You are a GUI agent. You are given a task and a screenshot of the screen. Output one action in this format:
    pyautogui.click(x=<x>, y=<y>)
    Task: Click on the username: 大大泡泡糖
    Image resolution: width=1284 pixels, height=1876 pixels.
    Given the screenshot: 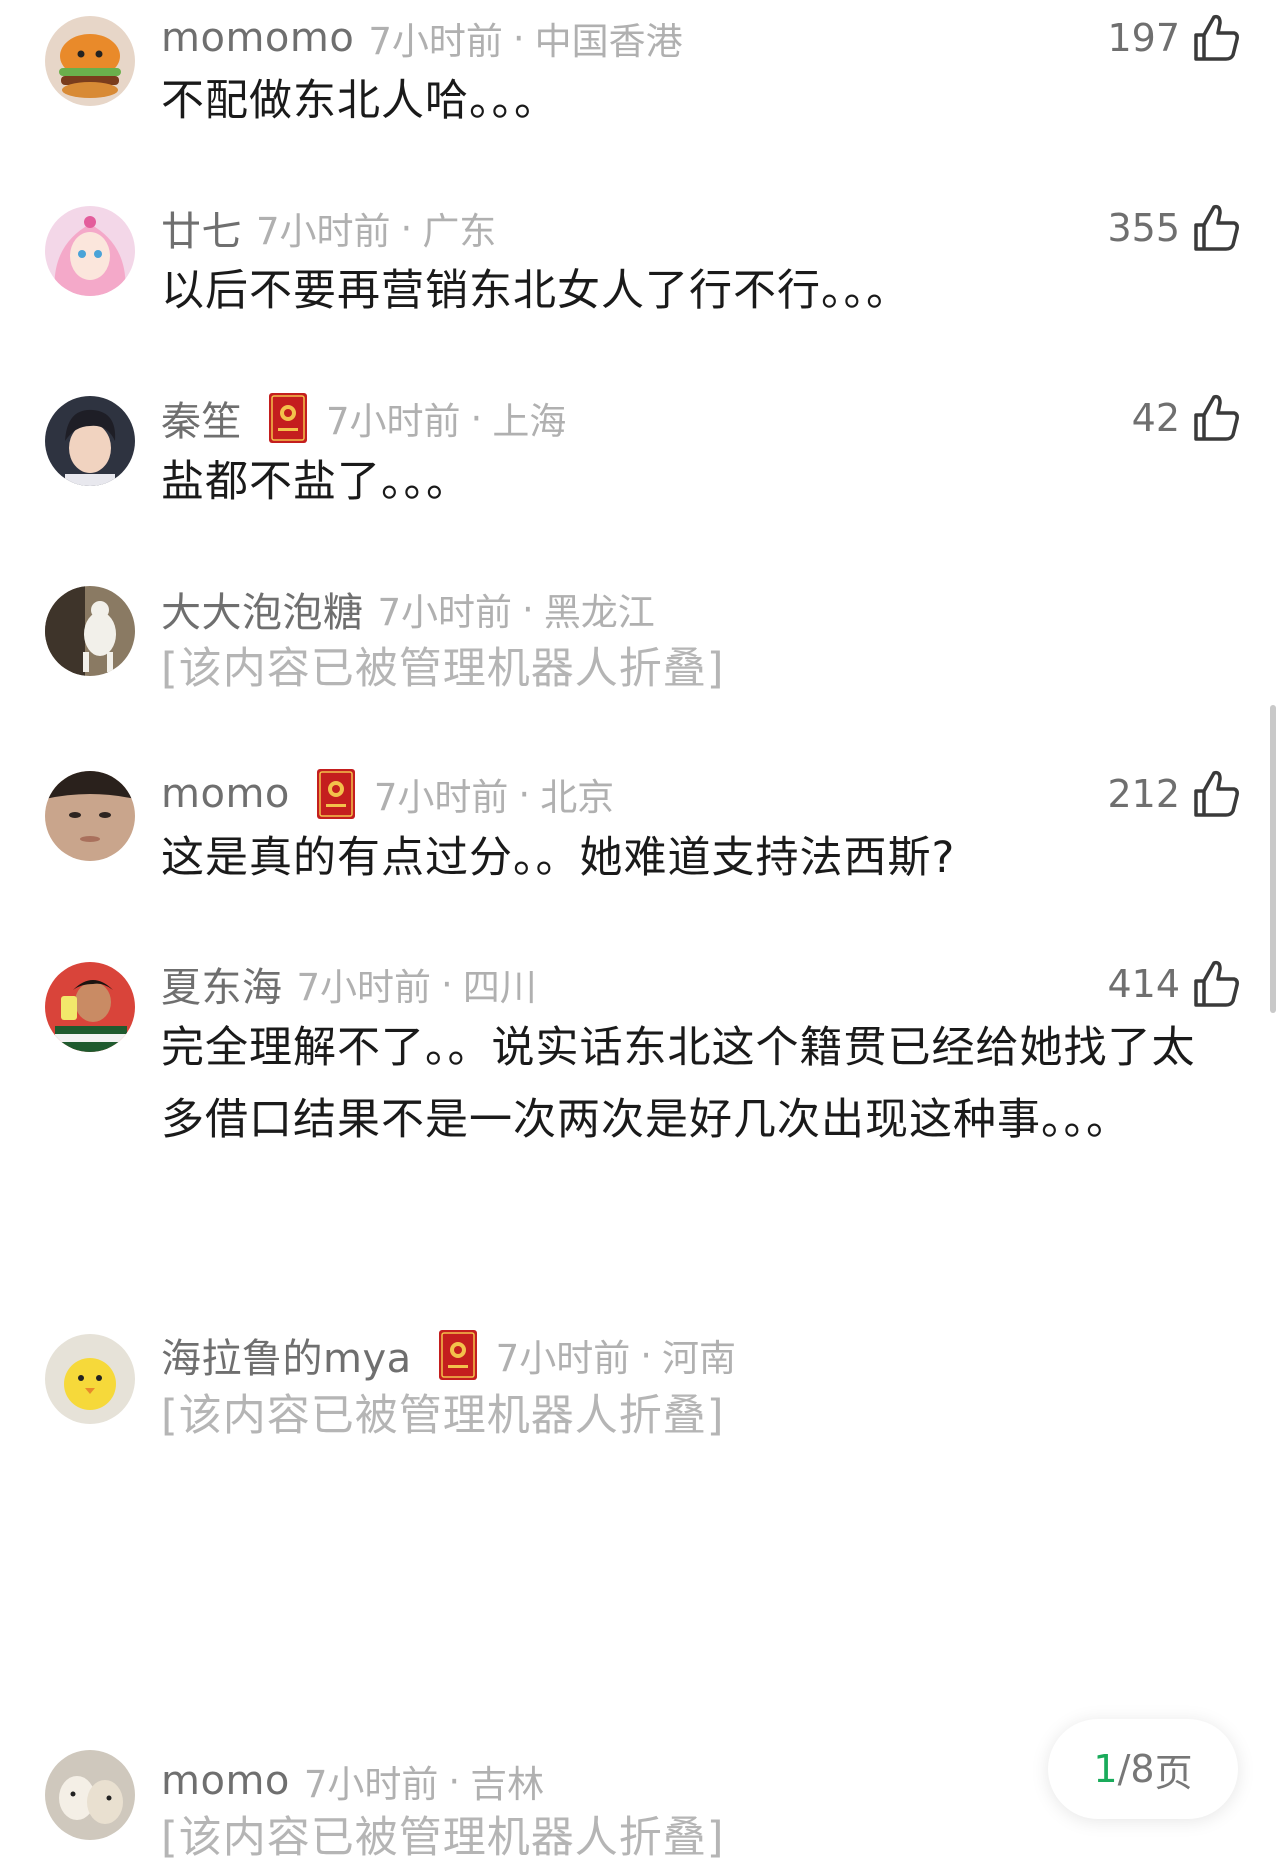 What is the action you would take?
    pyautogui.click(x=262, y=609)
    